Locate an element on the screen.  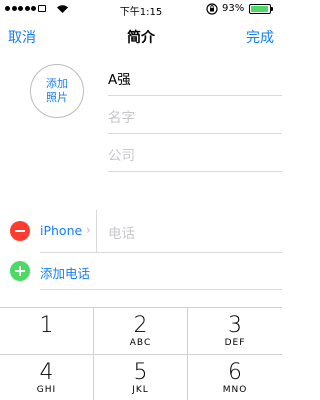
key-1: 1 is located at coordinates (47, 331).